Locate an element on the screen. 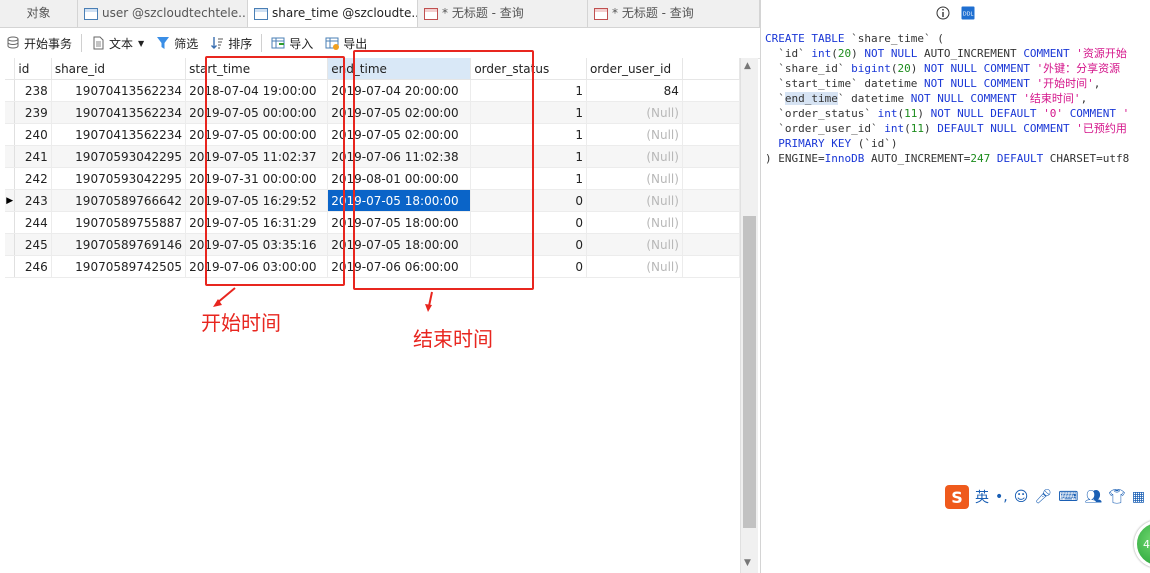 This screenshot has height=573, width=1150. column-header-share-id: share_id is located at coordinates (119, 69).